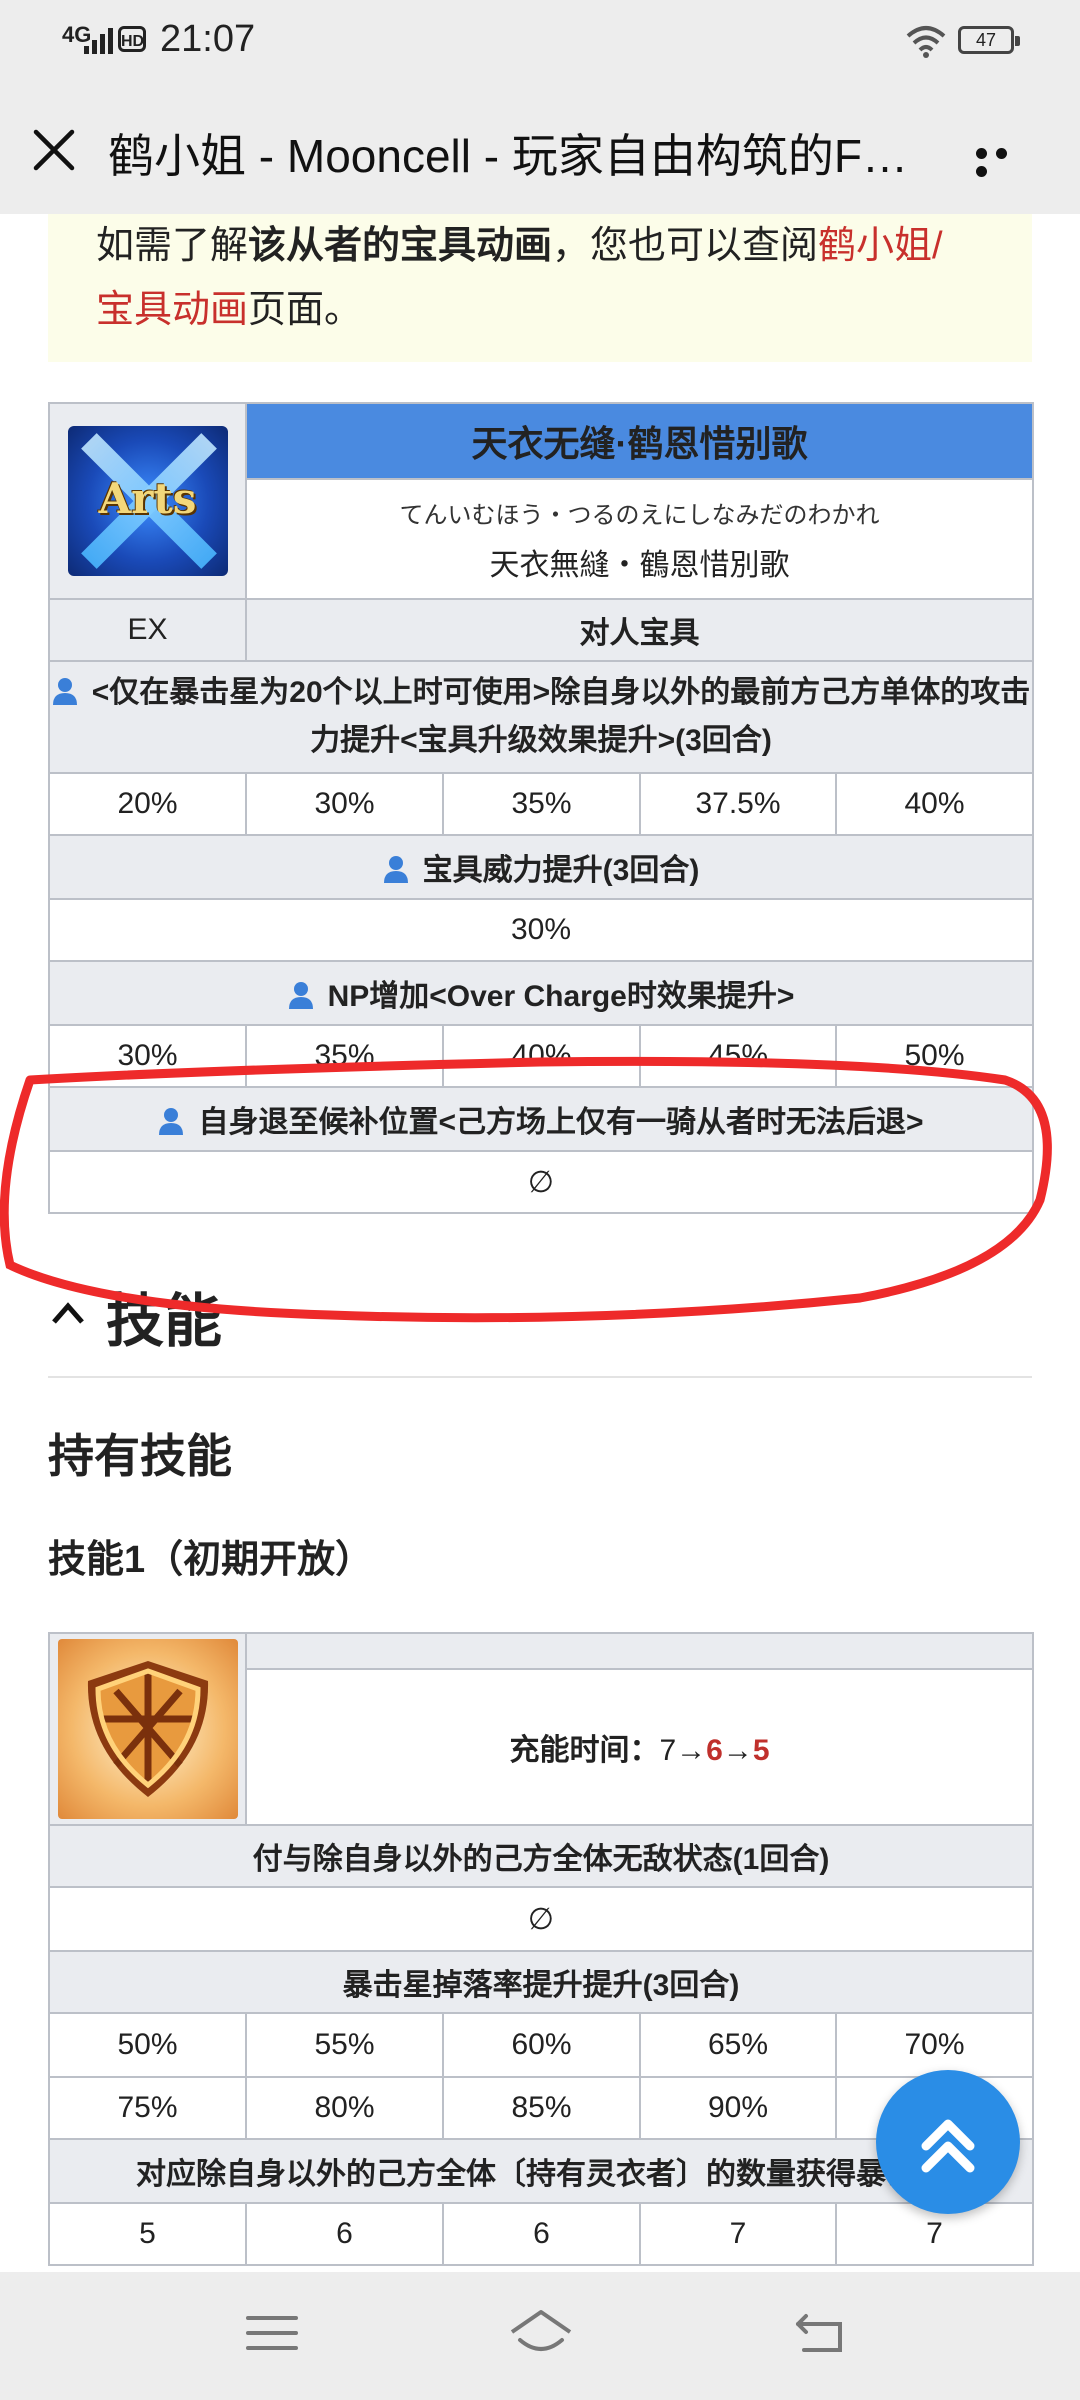 This screenshot has height=2400, width=1080. I want to click on skill-value: ∅, so click(541, 1919).